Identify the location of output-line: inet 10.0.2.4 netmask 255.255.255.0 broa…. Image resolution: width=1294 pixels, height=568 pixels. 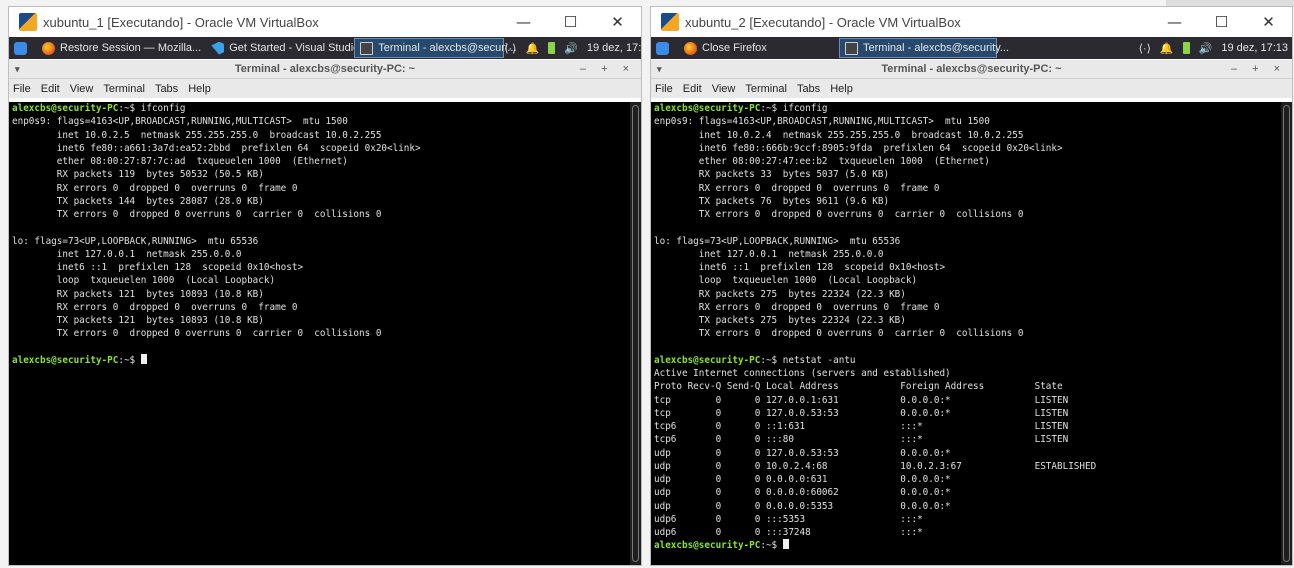
(839, 135).